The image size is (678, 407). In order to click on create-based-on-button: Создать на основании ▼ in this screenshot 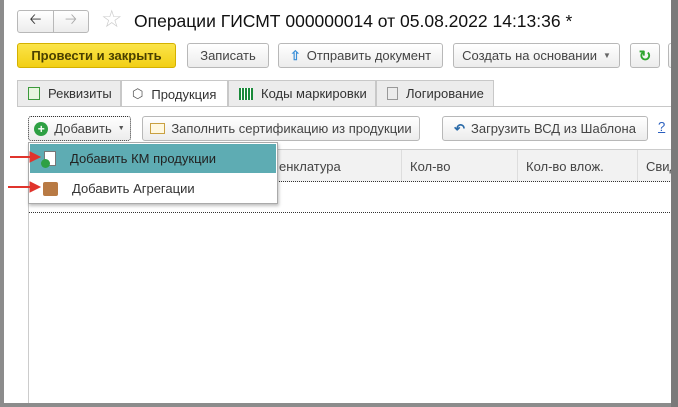, I will do `click(536, 55)`.